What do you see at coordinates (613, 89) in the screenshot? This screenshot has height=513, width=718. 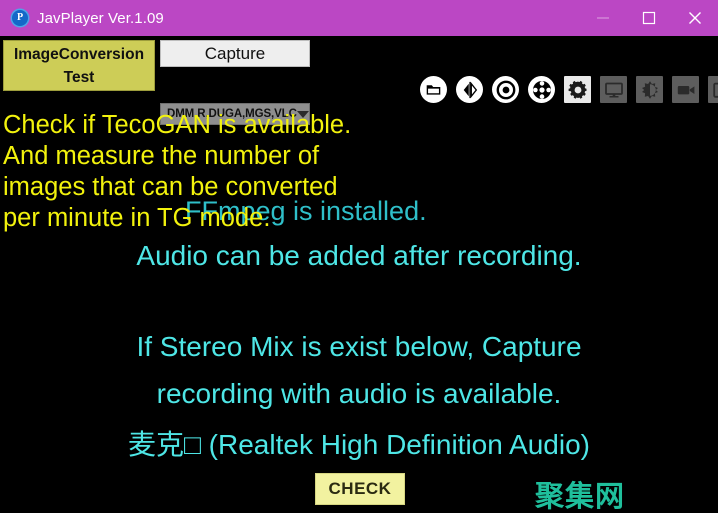 I see `monitor-icon` at bounding box center [613, 89].